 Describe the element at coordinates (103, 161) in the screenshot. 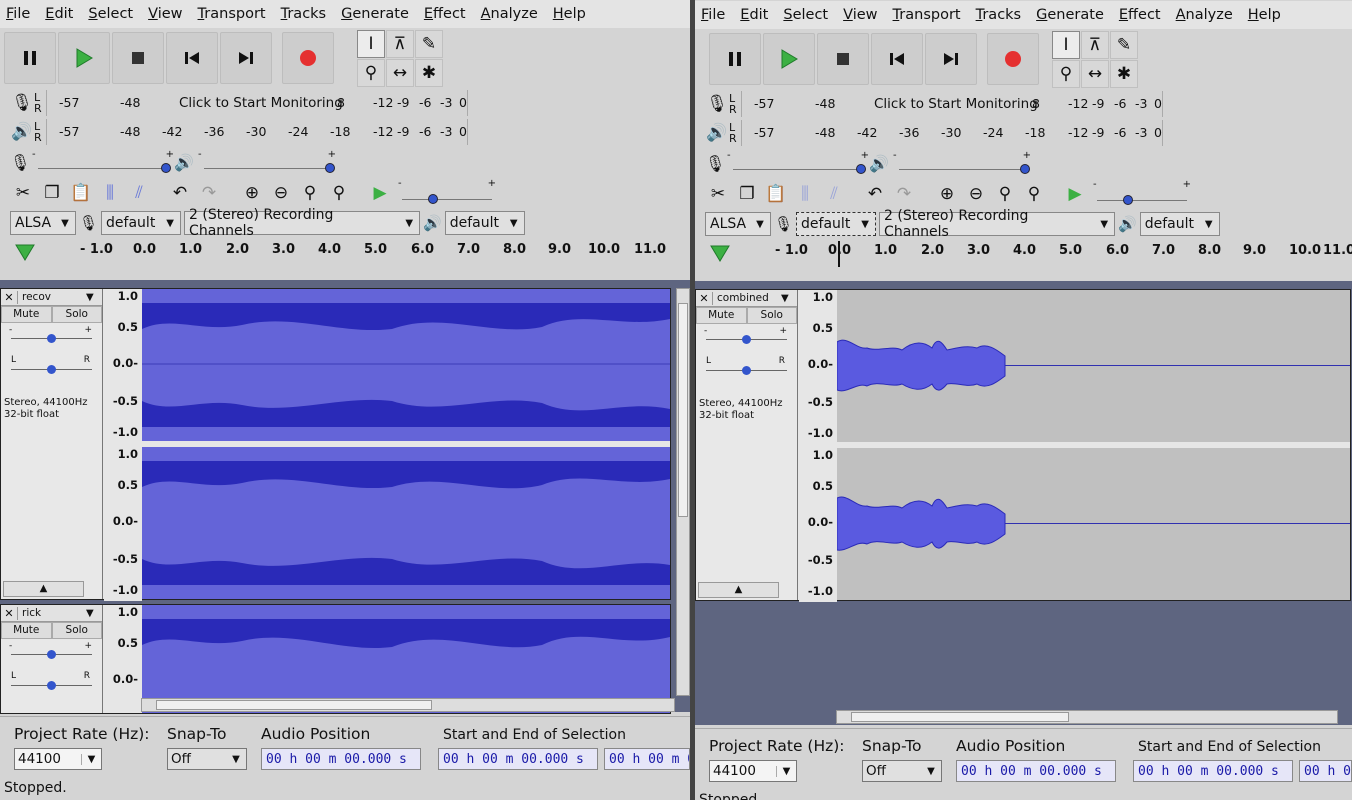

I see `recording-volume-slider: - +` at that location.